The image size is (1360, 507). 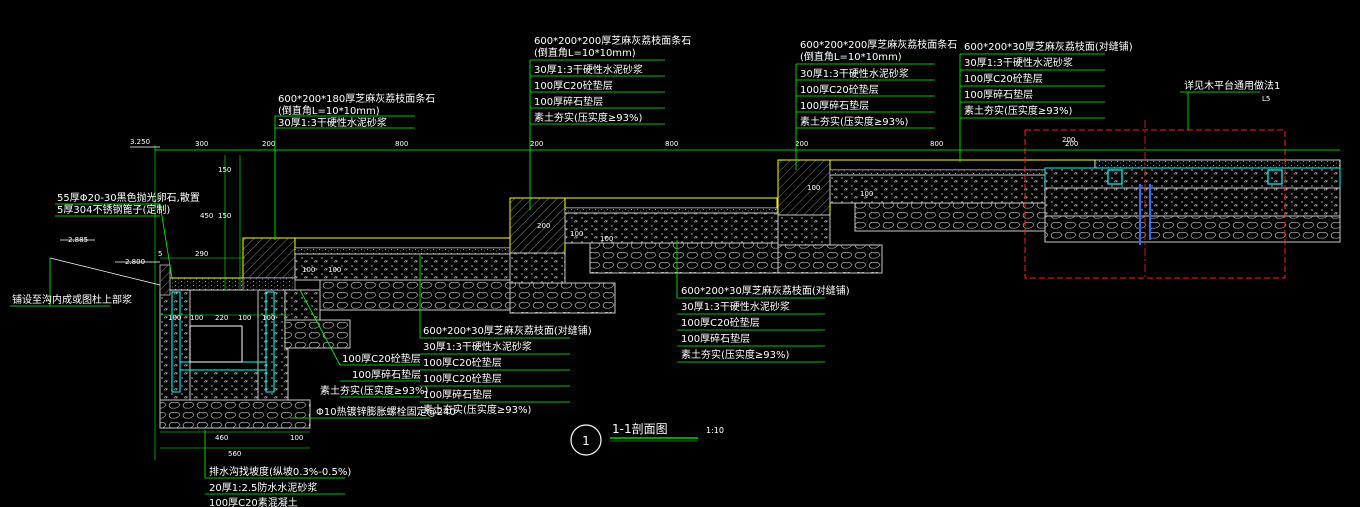 I want to click on callout-c6: 55厚Φ20-30黑色抛光卵石,散置 5厚304不锈钢篦子(定制), so click(x=128, y=203).